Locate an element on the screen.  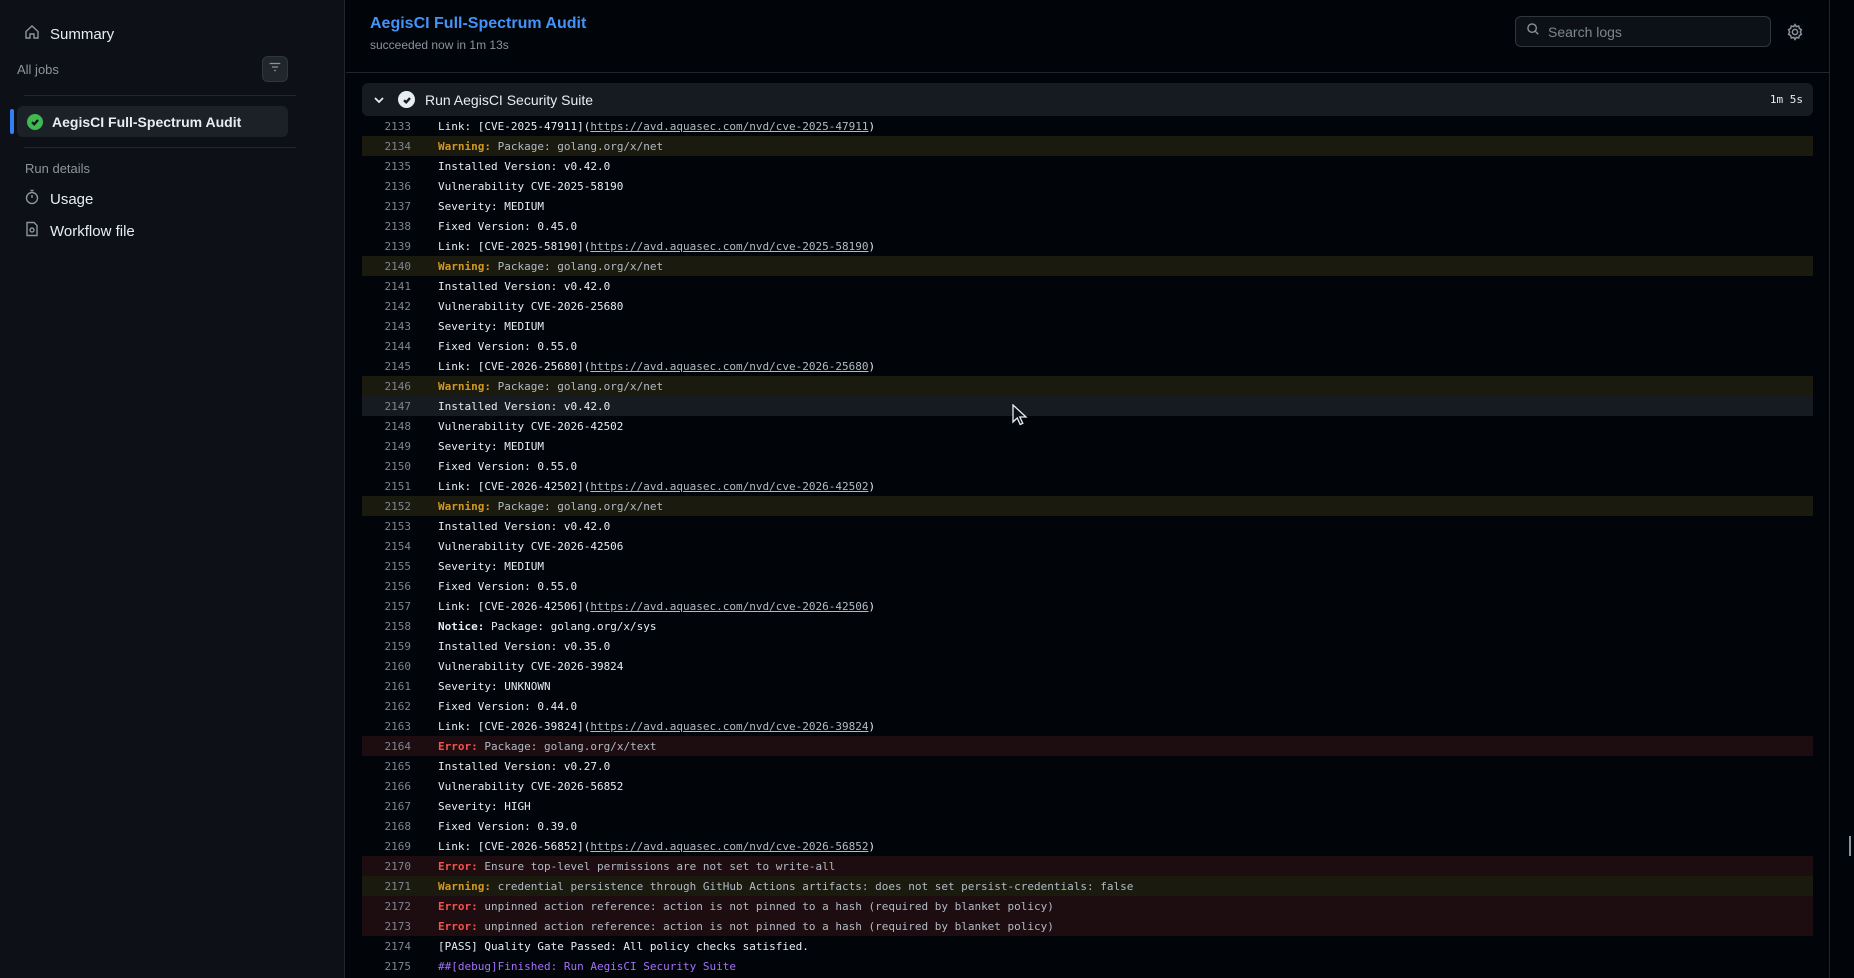
log-line: 2148 Vulnerability CVE-2026-42502 is located at coordinates (1087, 426).